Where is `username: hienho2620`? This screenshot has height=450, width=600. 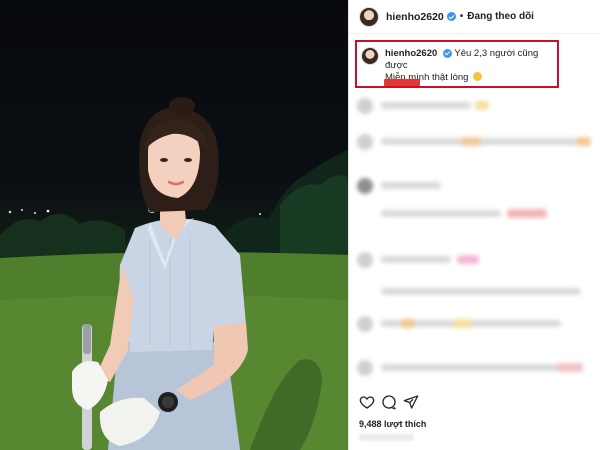
username: hienho2620 is located at coordinates (415, 17).